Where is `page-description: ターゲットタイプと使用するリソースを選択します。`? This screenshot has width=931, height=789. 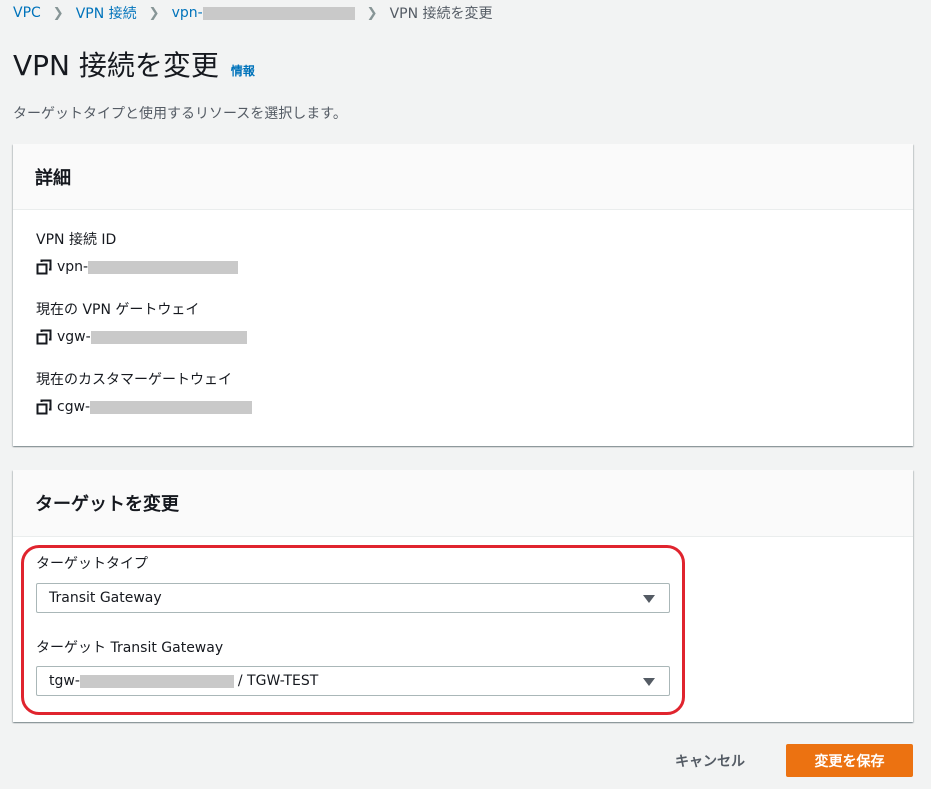
page-description: ターゲットタイプと使用するリソースを選択します。 is located at coordinates (180, 114).